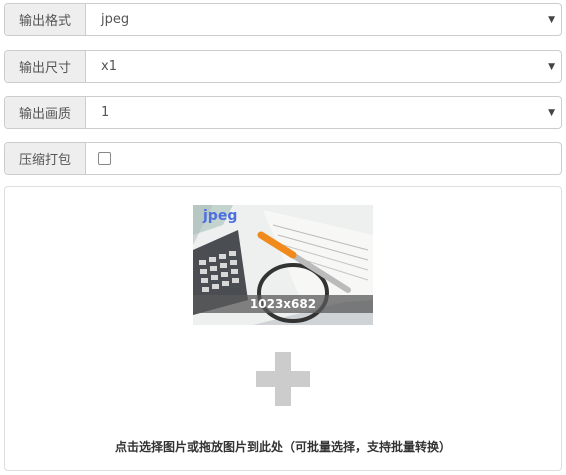  I want to click on output-size-row: 输出尺寸 x1 ▼, so click(283, 66).